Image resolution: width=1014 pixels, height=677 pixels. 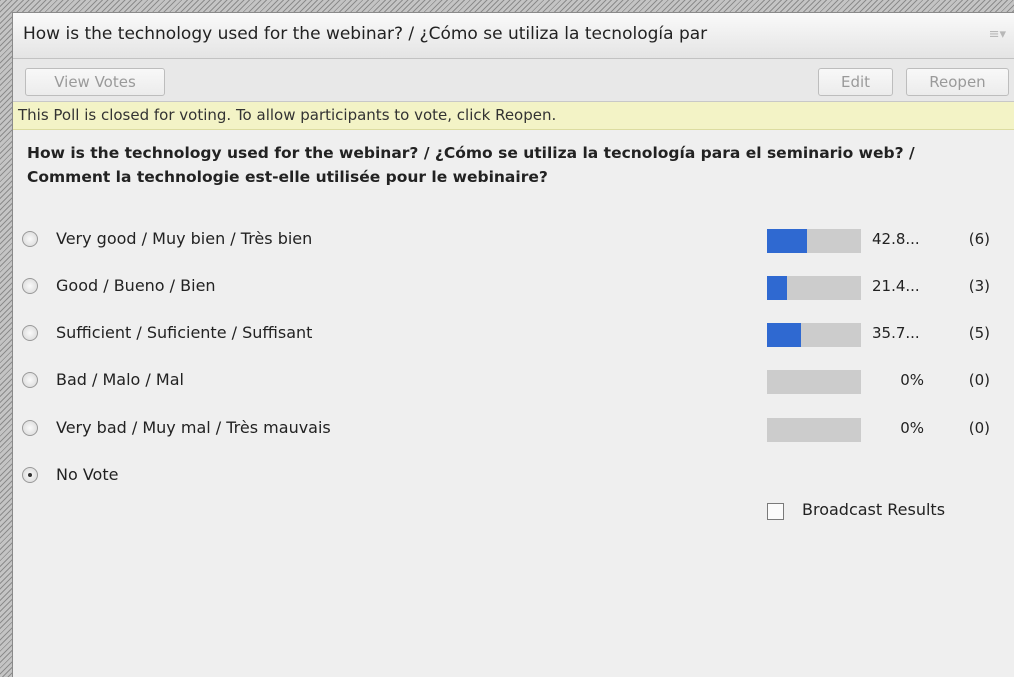 What do you see at coordinates (120, 379) in the screenshot?
I see `option-label: Bad / Malo / Mal` at bounding box center [120, 379].